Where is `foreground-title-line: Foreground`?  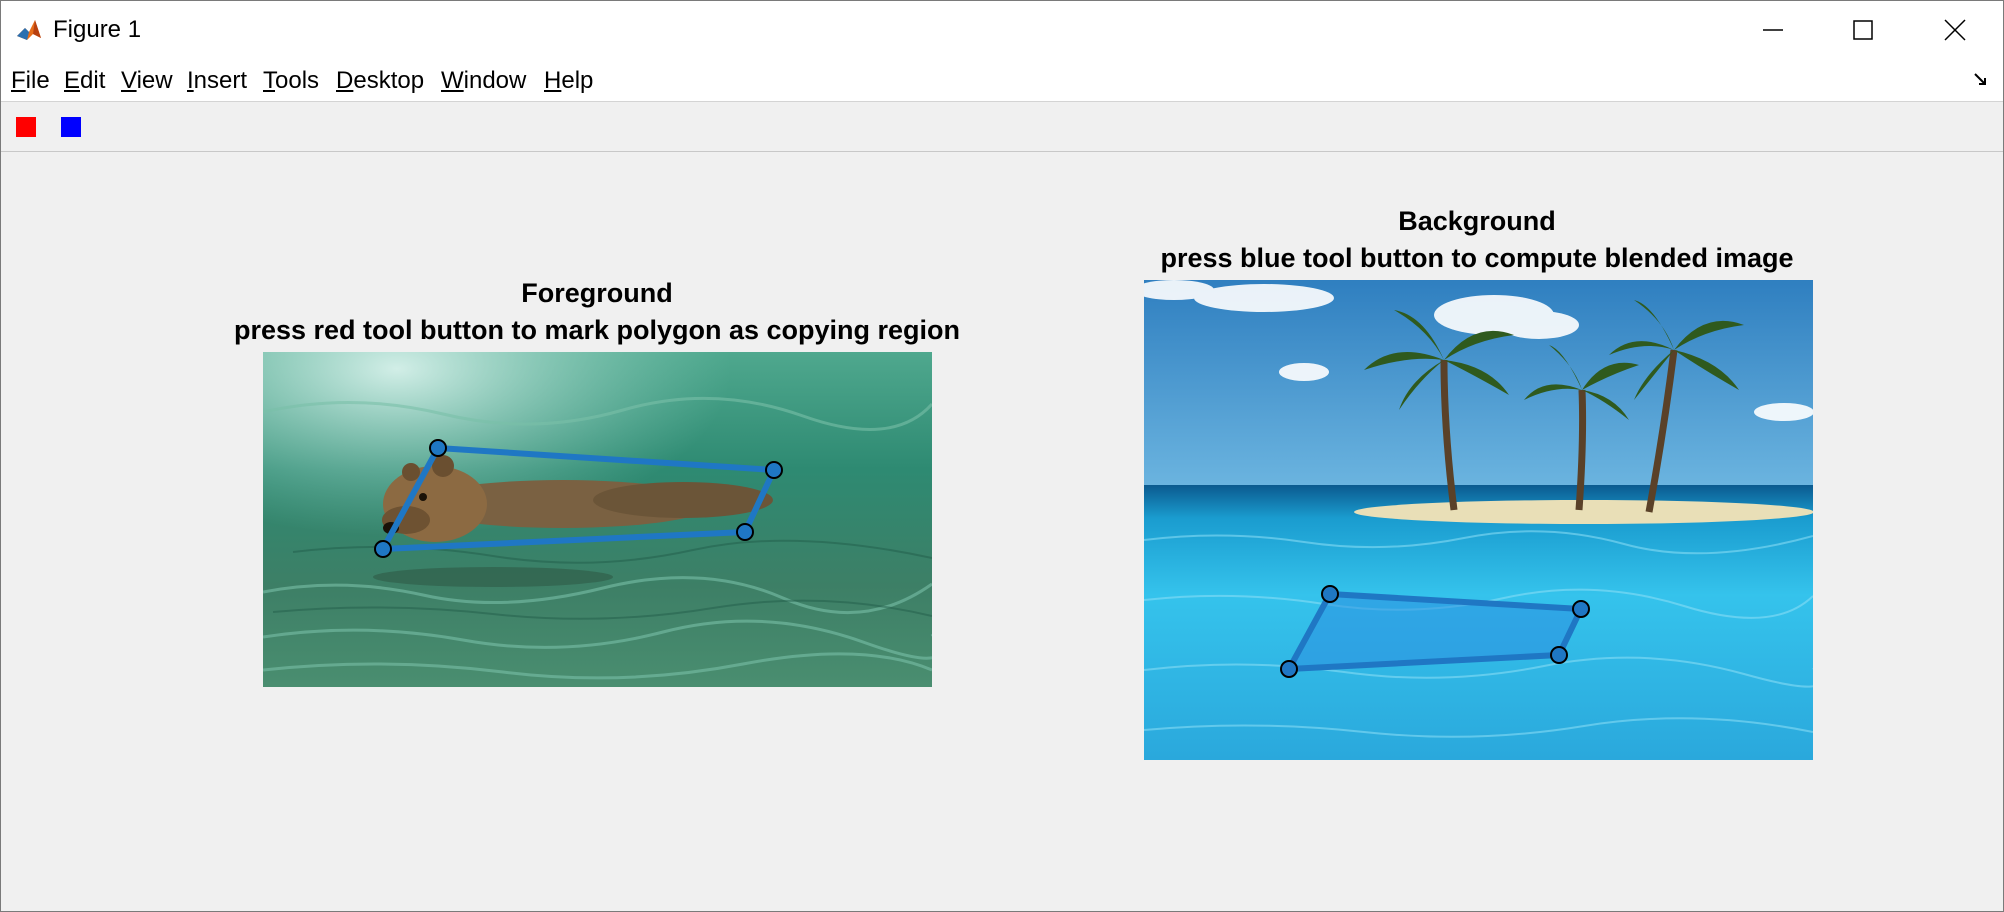 foreground-title-line: Foreground is located at coordinates (597, 293).